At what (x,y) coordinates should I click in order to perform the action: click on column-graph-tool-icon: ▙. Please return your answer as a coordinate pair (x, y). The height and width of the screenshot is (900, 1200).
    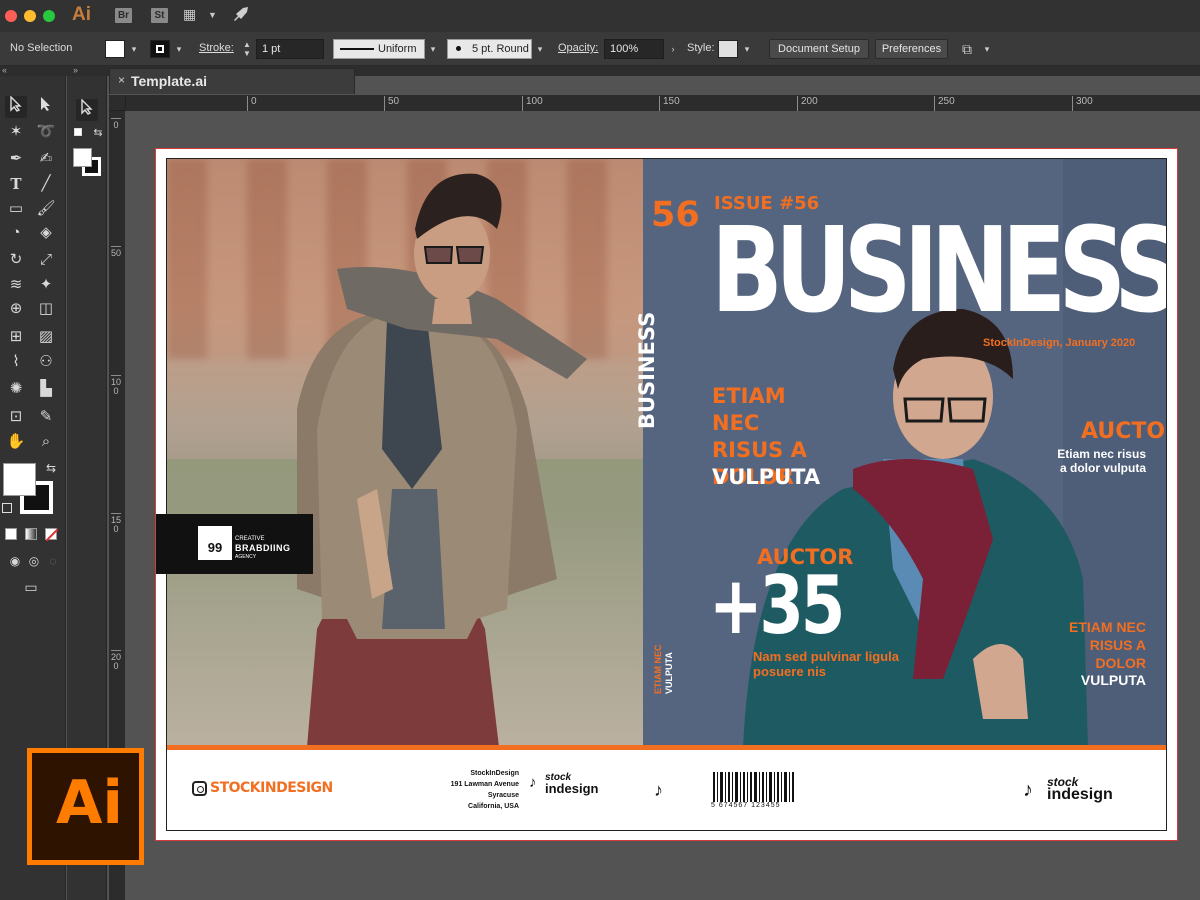
    Looking at the image, I should click on (46, 389).